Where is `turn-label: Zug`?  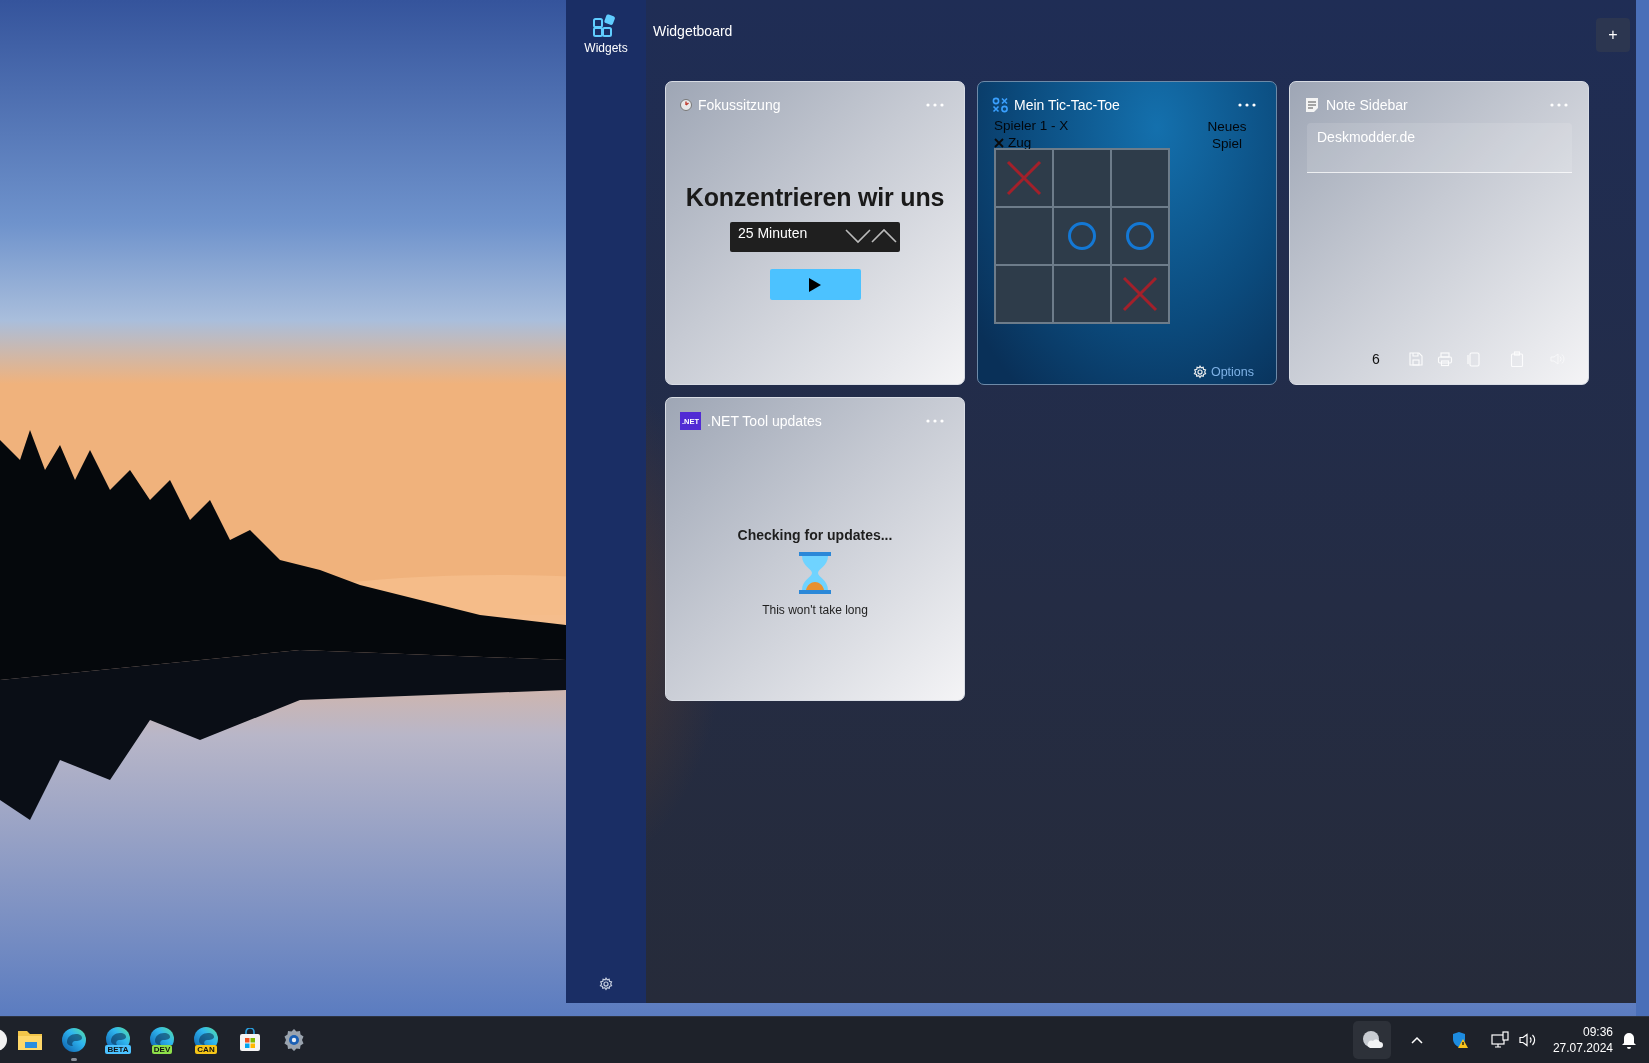
turn-label: Zug is located at coordinates (1020, 142).